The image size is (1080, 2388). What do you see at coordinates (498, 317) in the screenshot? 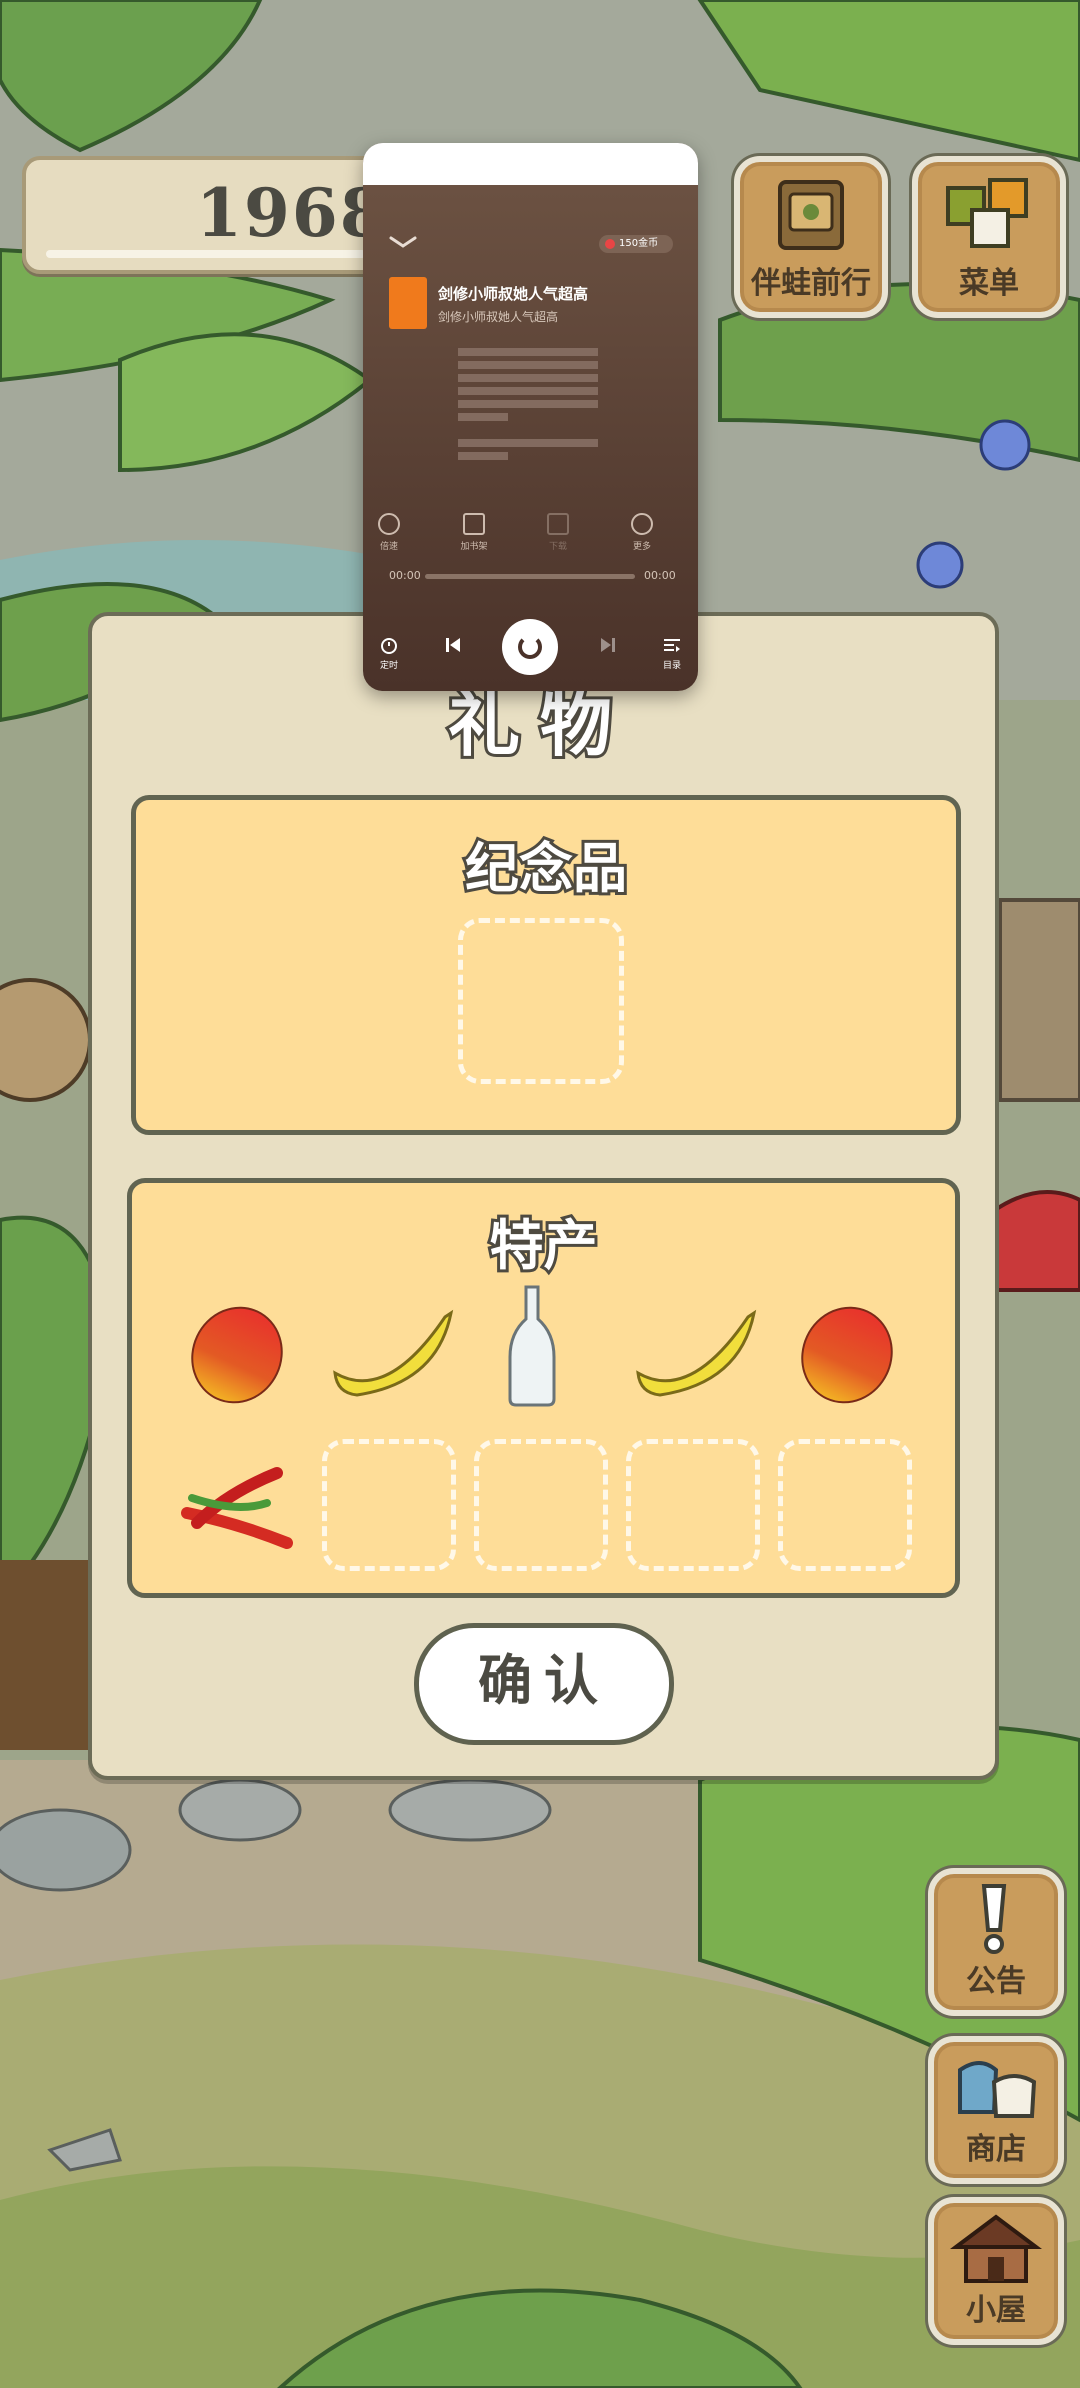
I see `song-subtitle: 剑修小师叔她人气超高` at bounding box center [498, 317].